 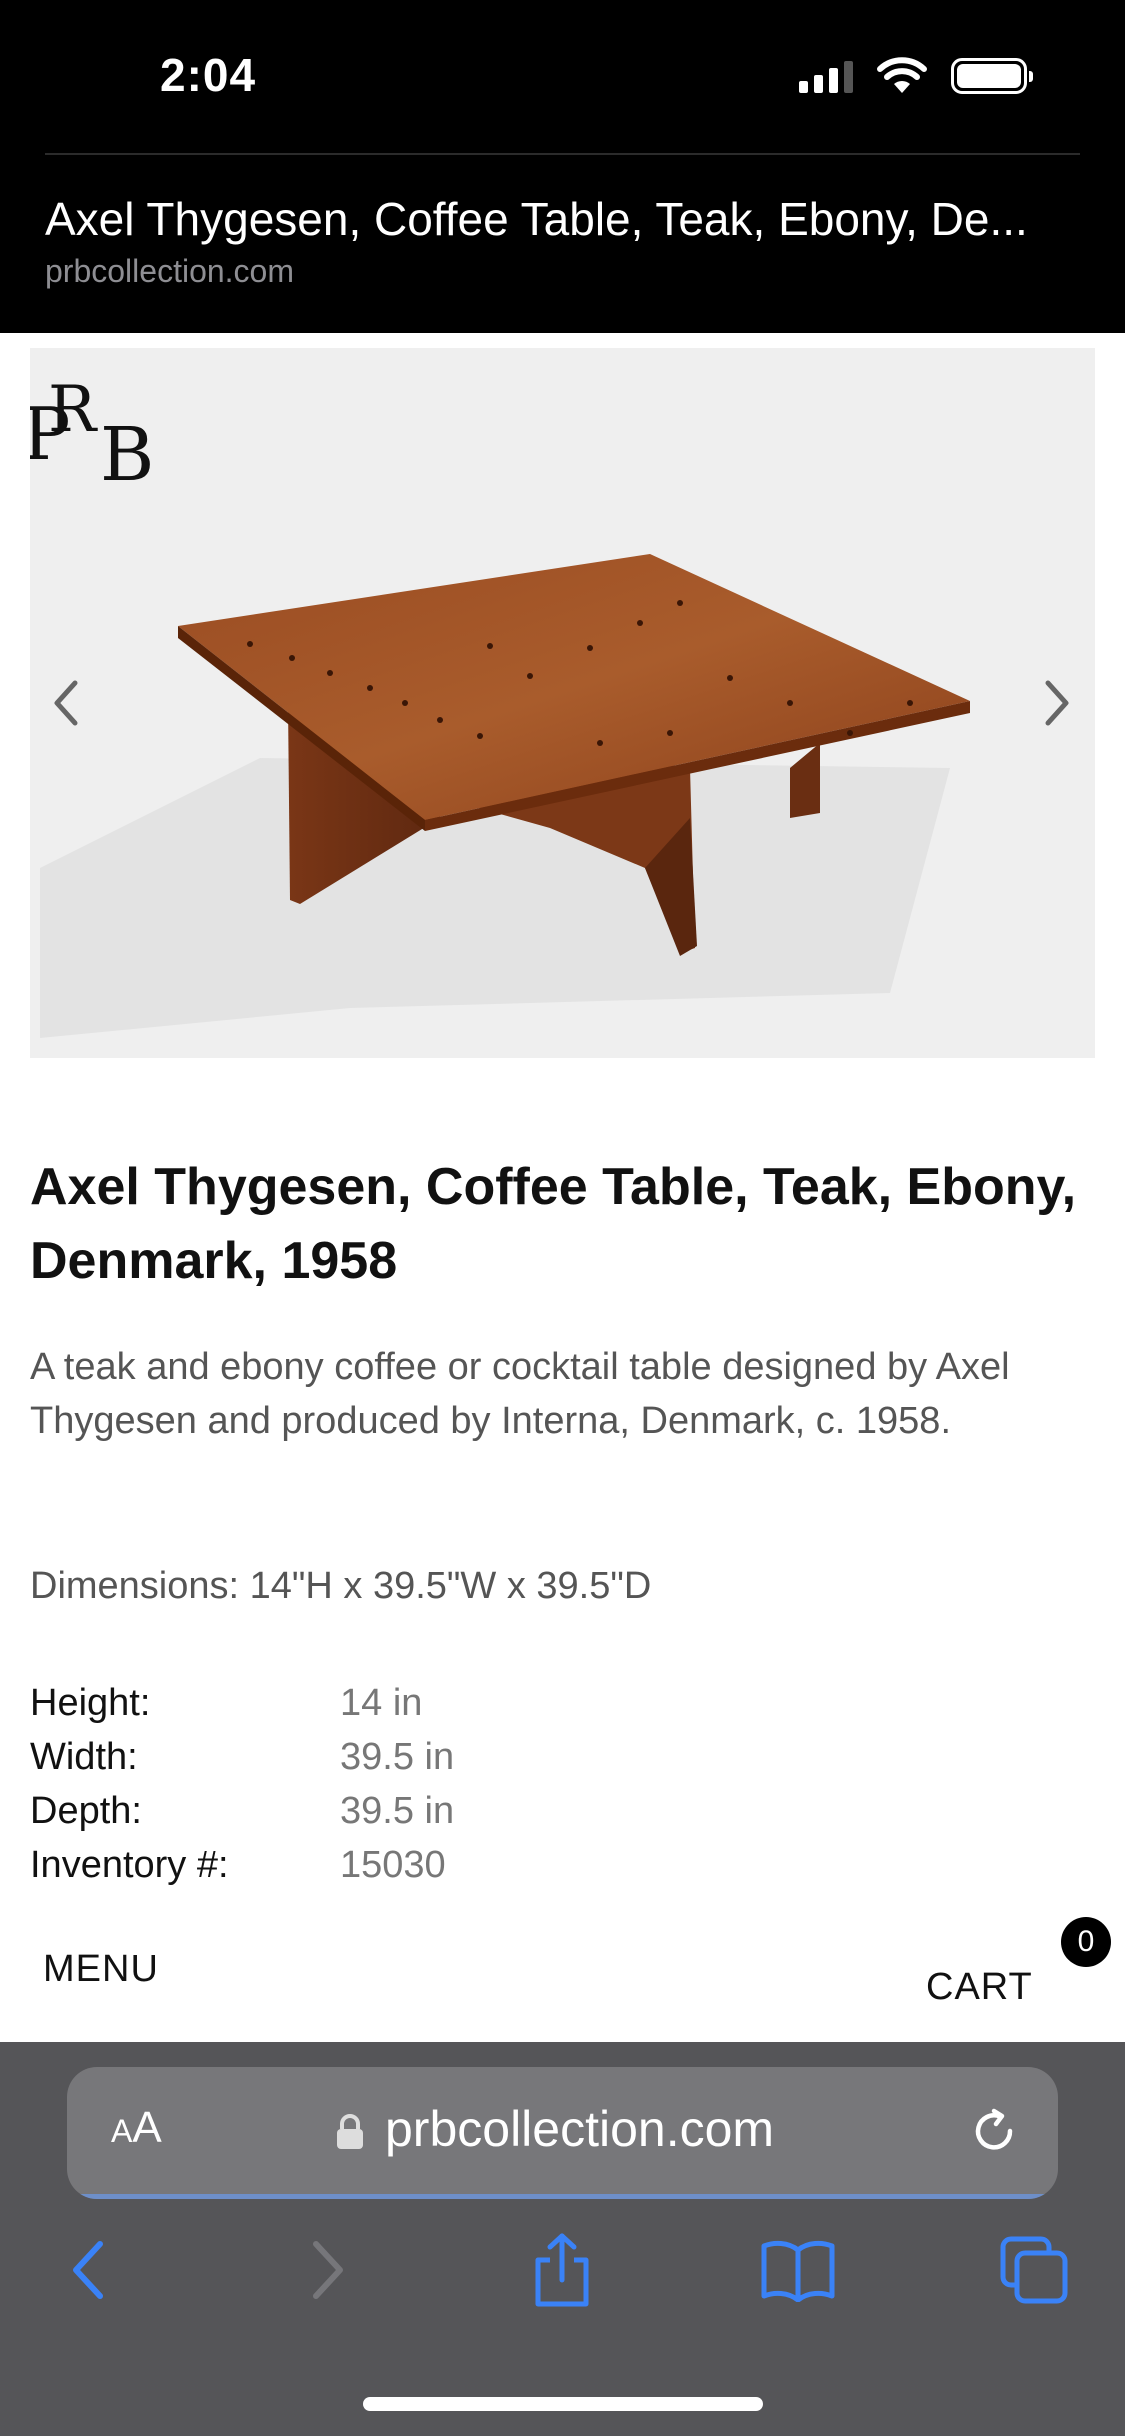 What do you see at coordinates (129, 1864) in the screenshot?
I see `spec-label: Inventory #:` at bounding box center [129, 1864].